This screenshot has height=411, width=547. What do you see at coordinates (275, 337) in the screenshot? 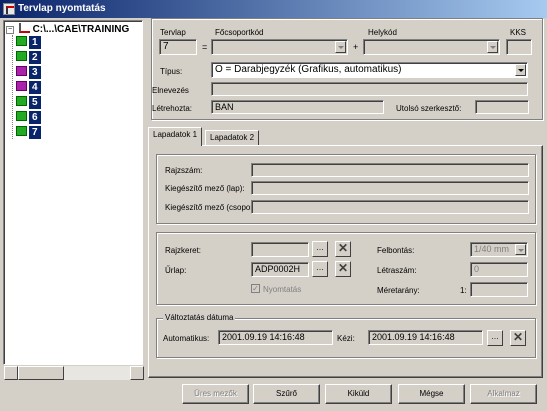
I see `auto-date-field: 2001.09.19 14:16:48` at bounding box center [275, 337].